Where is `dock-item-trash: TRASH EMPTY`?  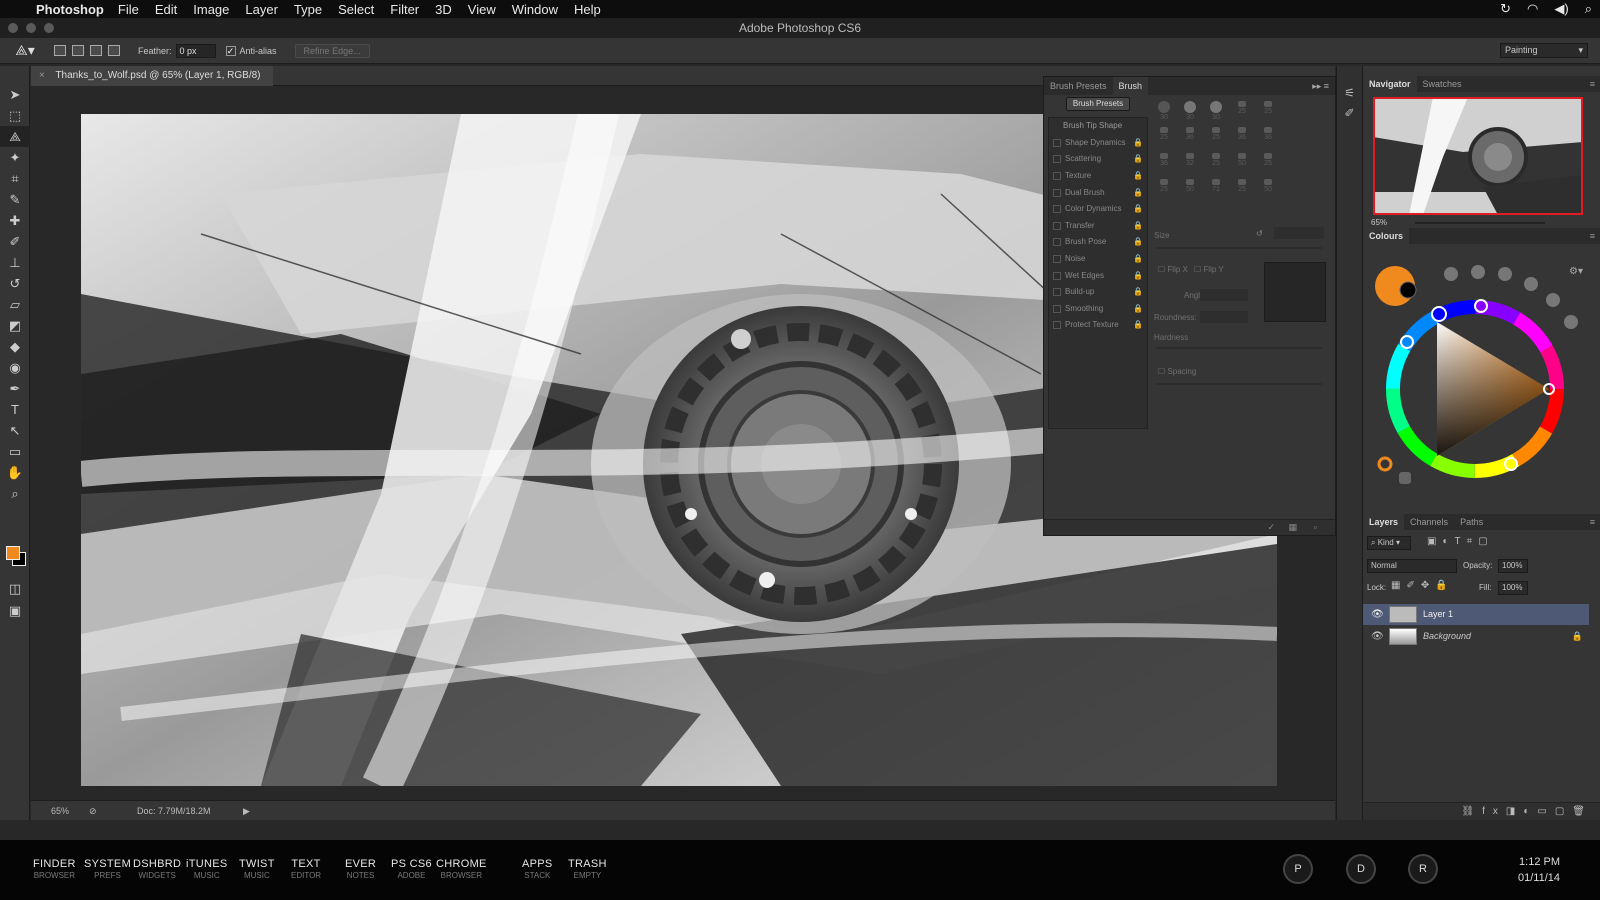
dock-item-trash: TRASH EMPTY is located at coordinates (587, 869).